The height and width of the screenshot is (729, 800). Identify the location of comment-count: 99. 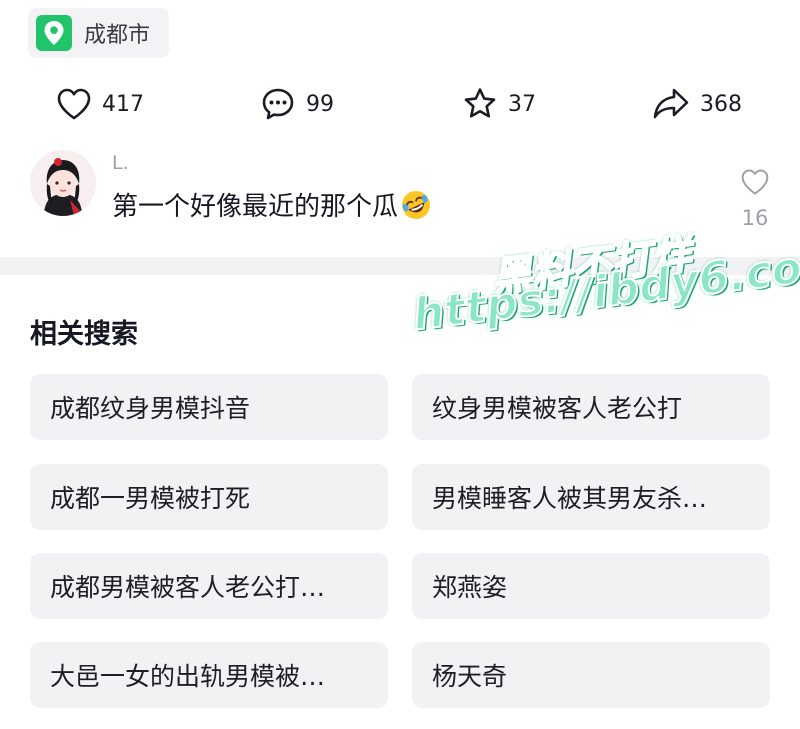
(320, 104).